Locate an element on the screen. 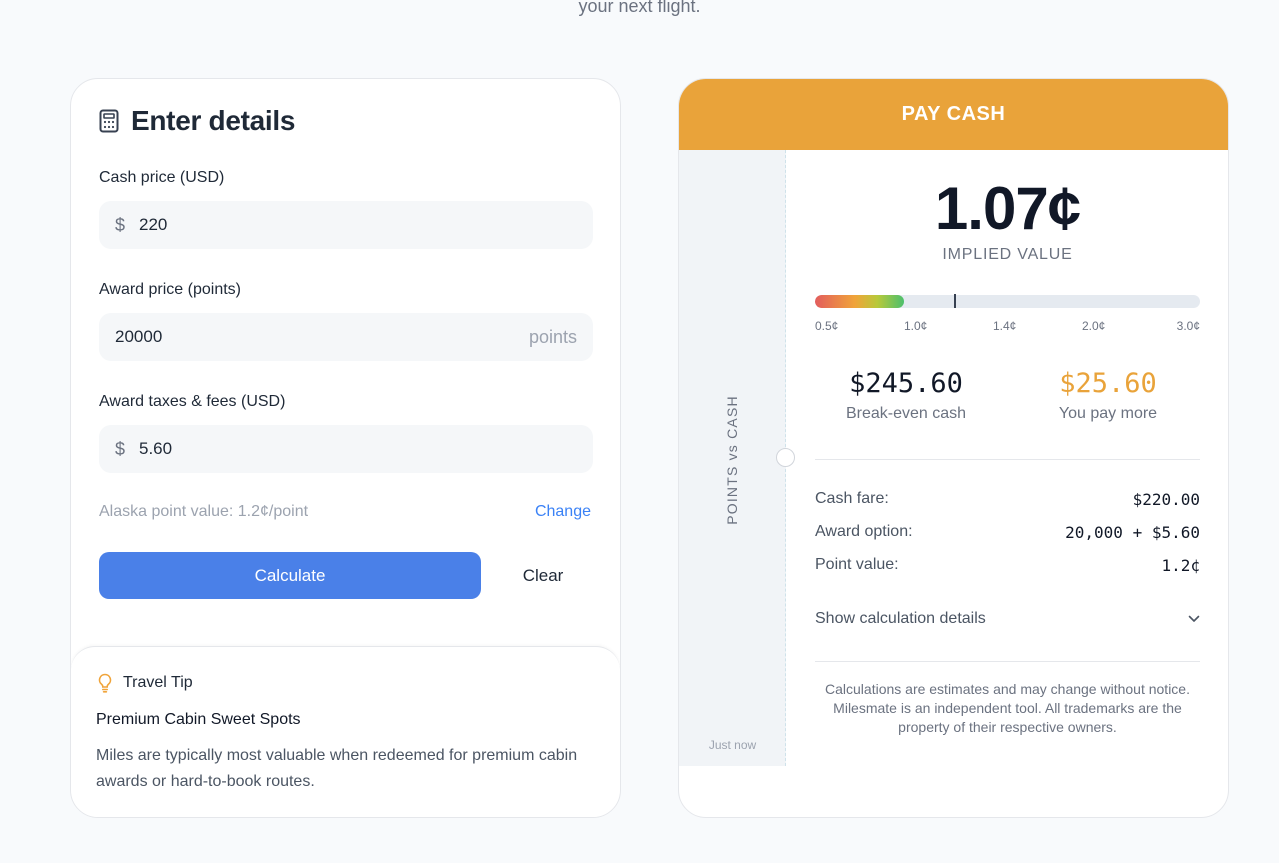  cash-price-value: 220 is located at coordinates (153, 224).